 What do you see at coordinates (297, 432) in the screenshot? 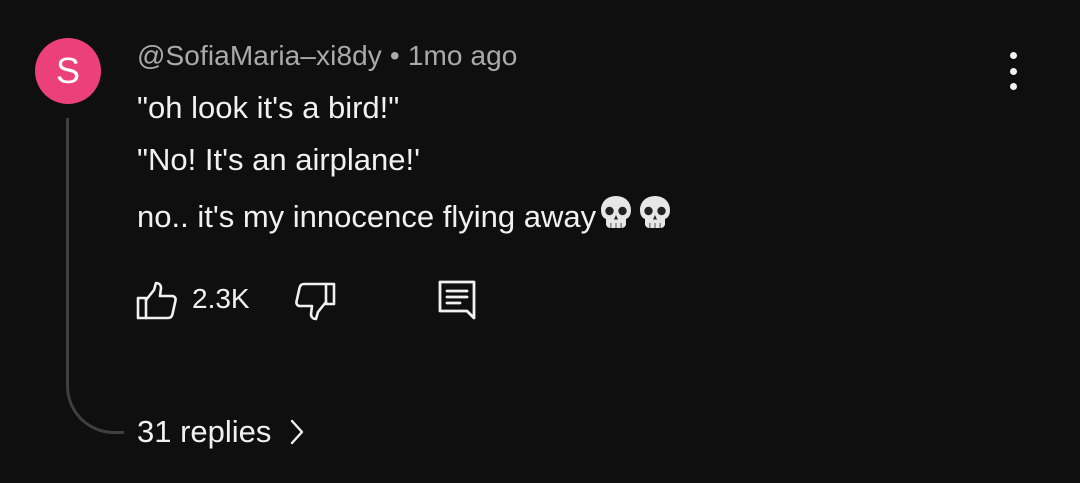
I see `chevron-right-icon` at bounding box center [297, 432].